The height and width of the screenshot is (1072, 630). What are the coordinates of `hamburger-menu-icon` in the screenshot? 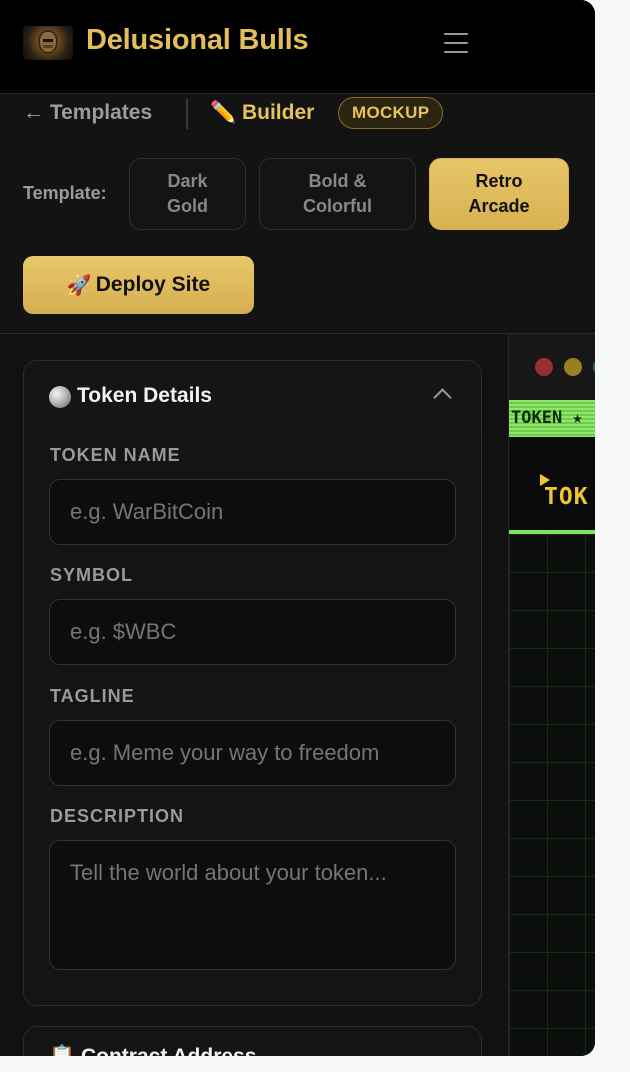 It's located at (456, 43).